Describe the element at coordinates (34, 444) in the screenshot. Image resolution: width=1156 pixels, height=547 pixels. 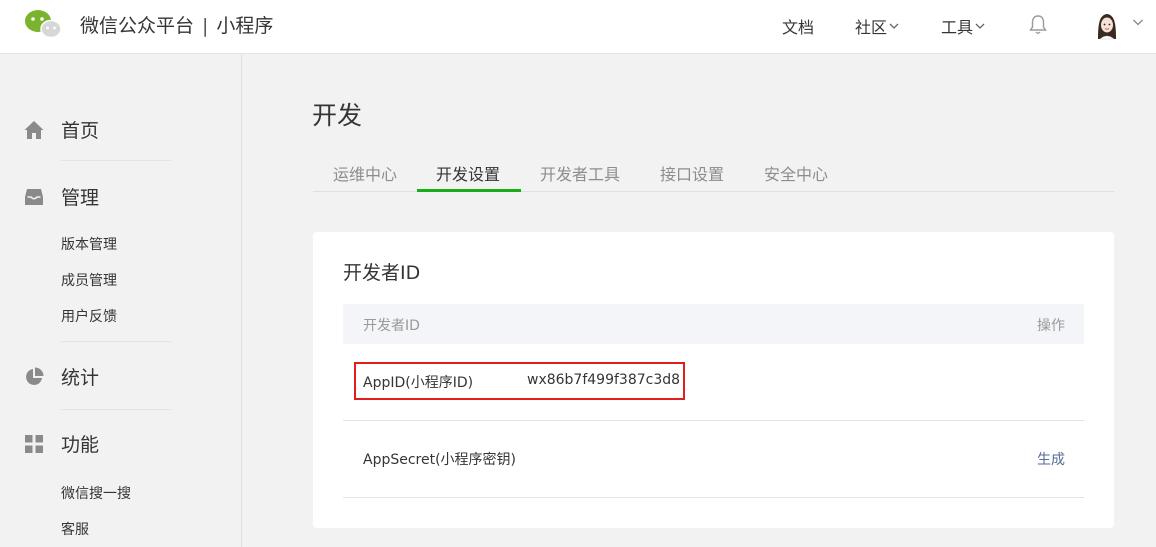
I see `grid-icon` at that location.